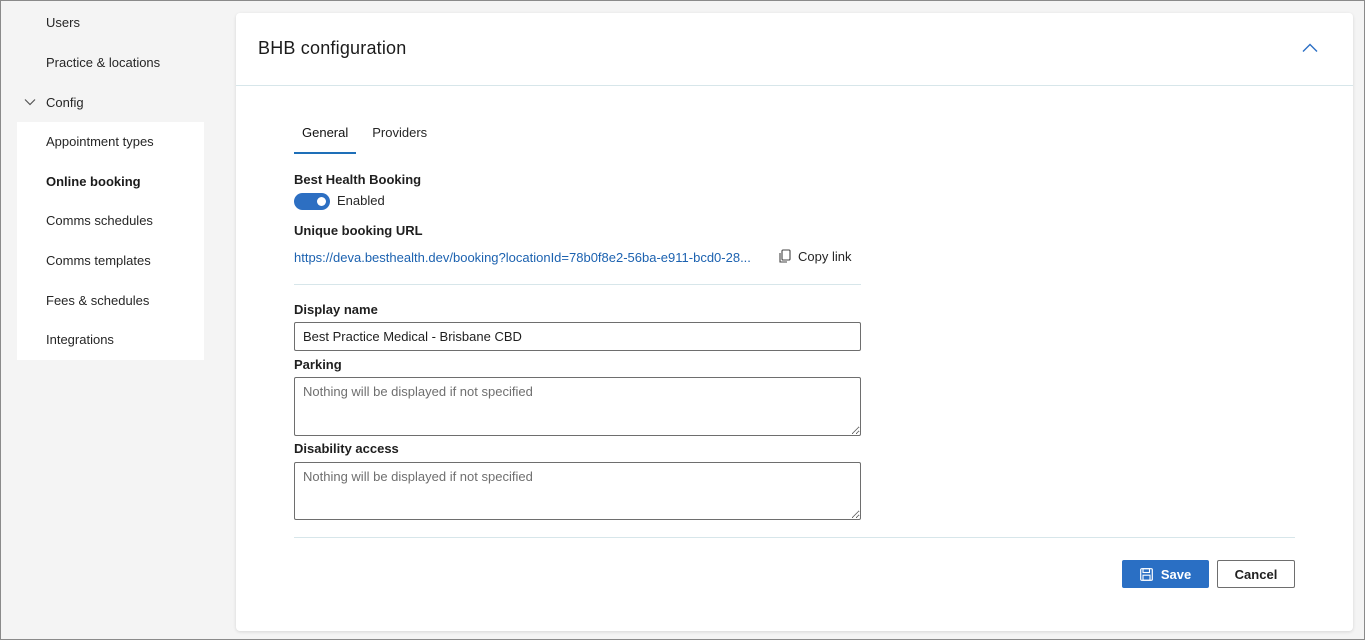  Describe the element at coordinates (361, 200) in the screenshot. I see `toggle-state-label: Enabled` at that location.